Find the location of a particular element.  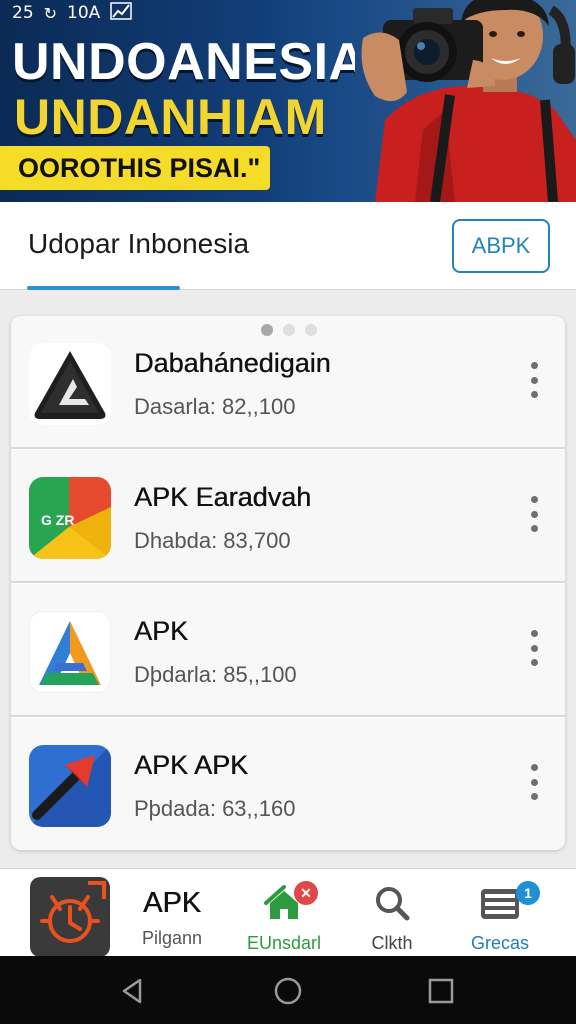

status-bar: 25 ↻ 10A is located at coordinates (72, 13).